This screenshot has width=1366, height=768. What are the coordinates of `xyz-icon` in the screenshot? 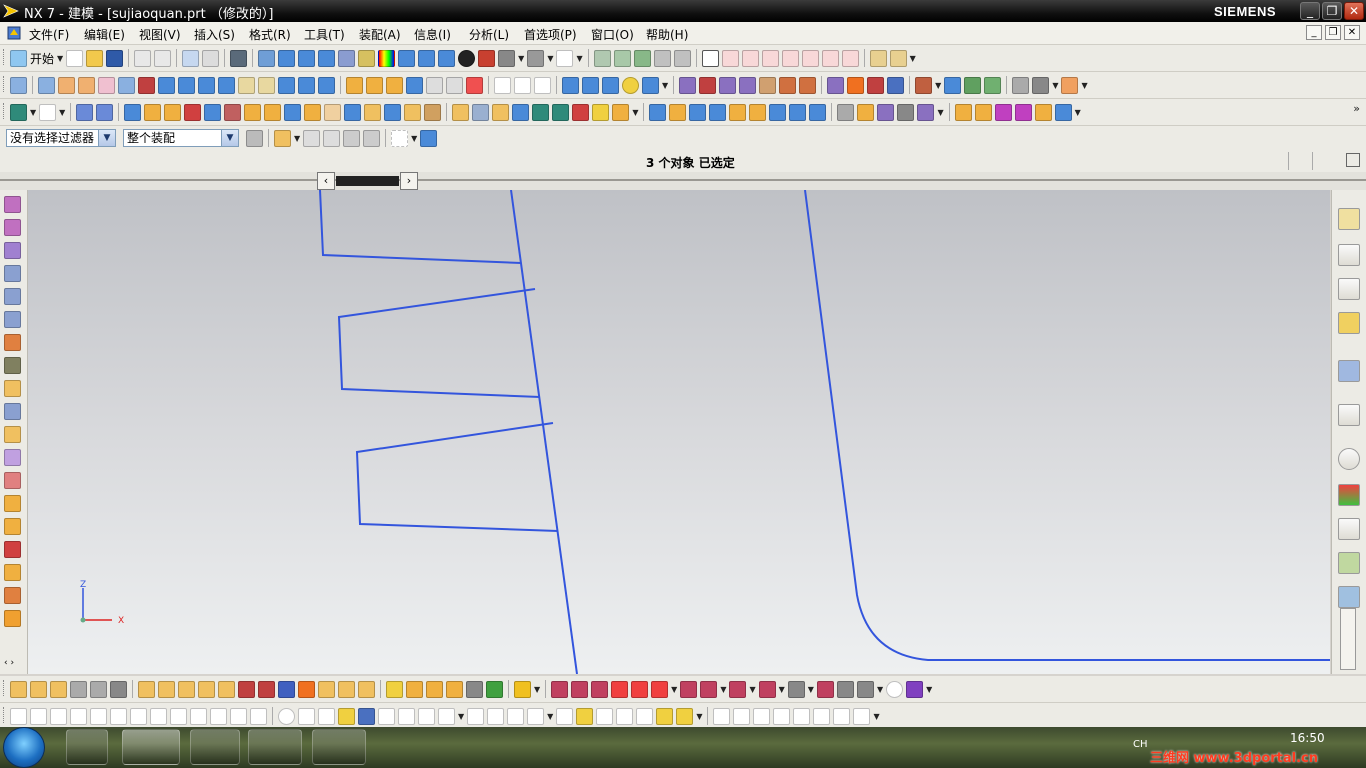 It's located at (386, 716).